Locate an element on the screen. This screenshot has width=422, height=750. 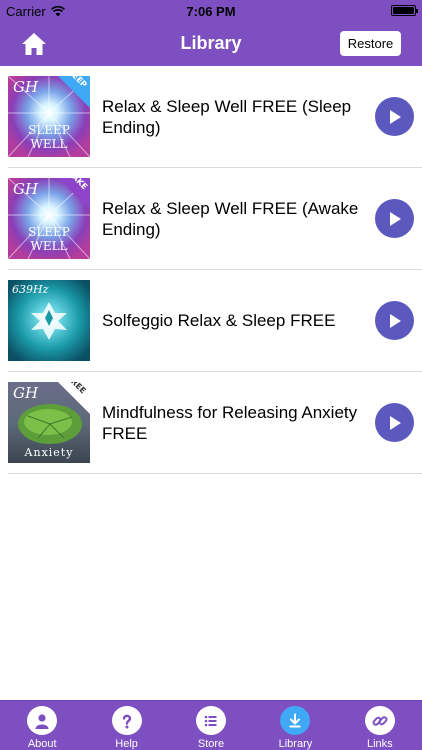
track-title: Relax & Sleep Well FREE (Awake Ending) is located at coordinates (230, 218).